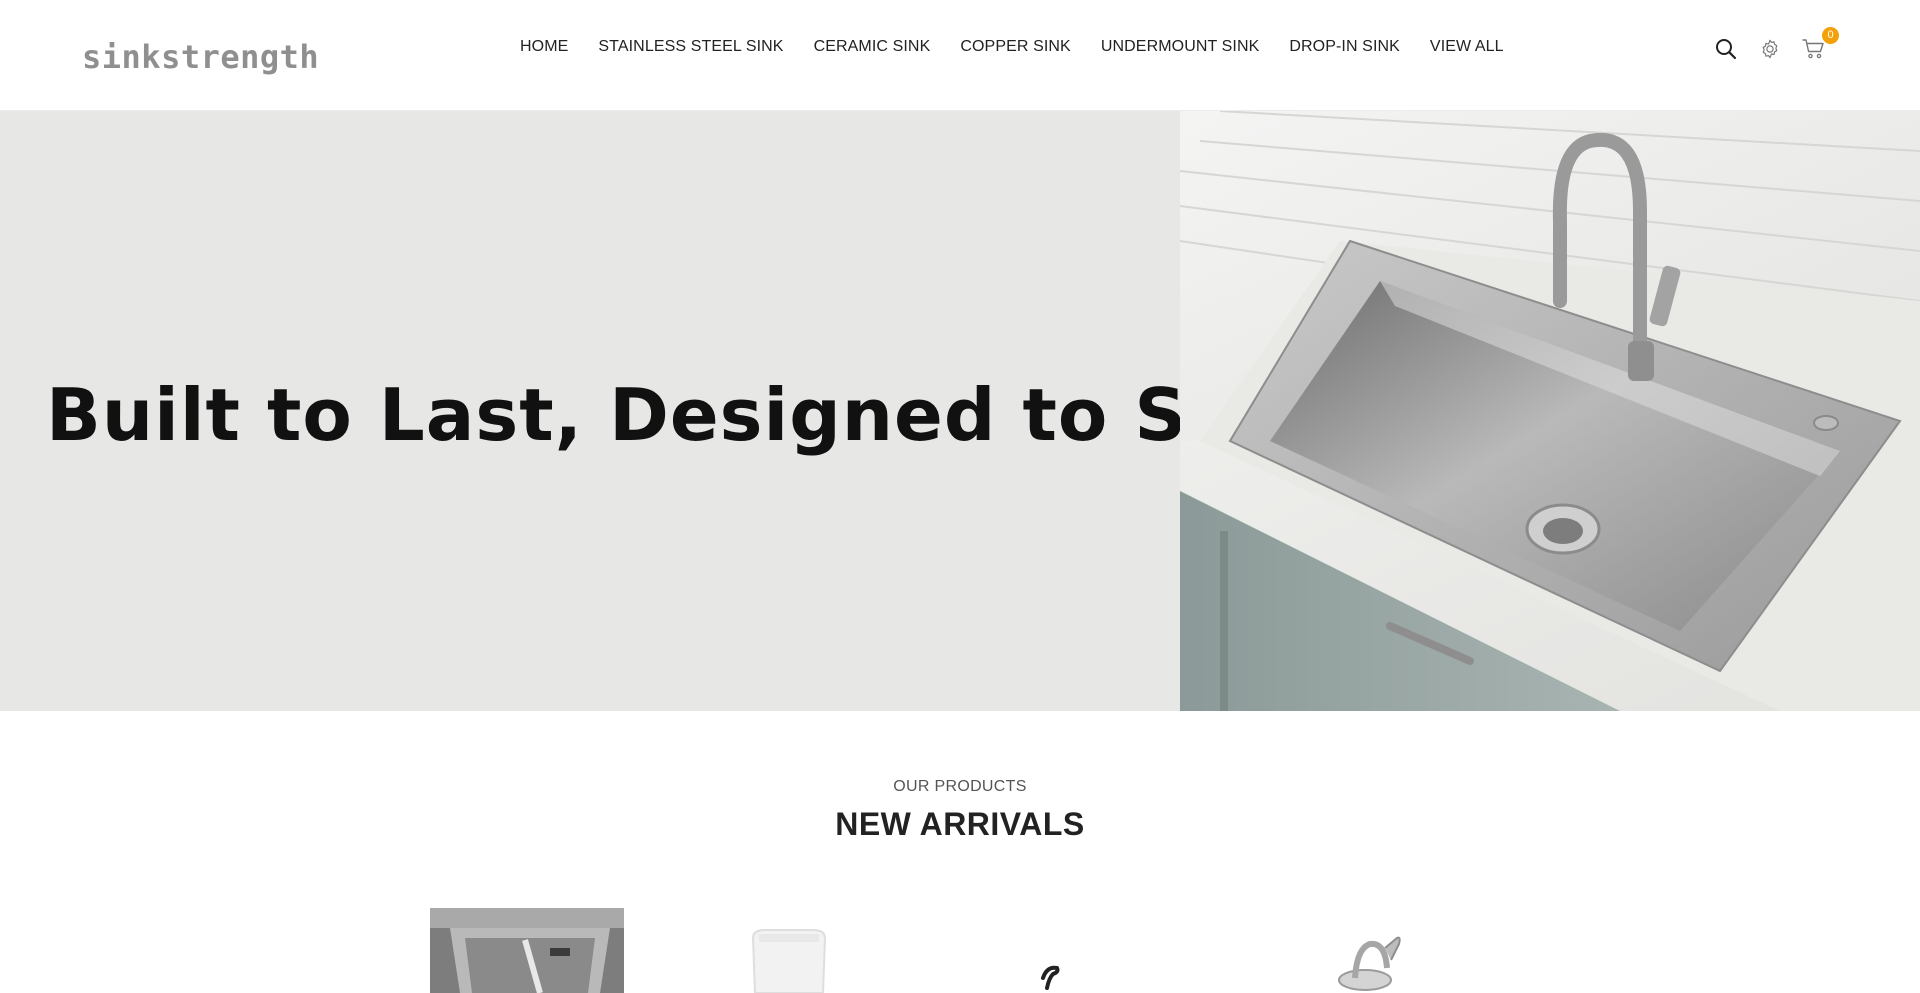 The image size is (1920, 993). I want to click on cart-count-badge: 0, so click(1830, 35).